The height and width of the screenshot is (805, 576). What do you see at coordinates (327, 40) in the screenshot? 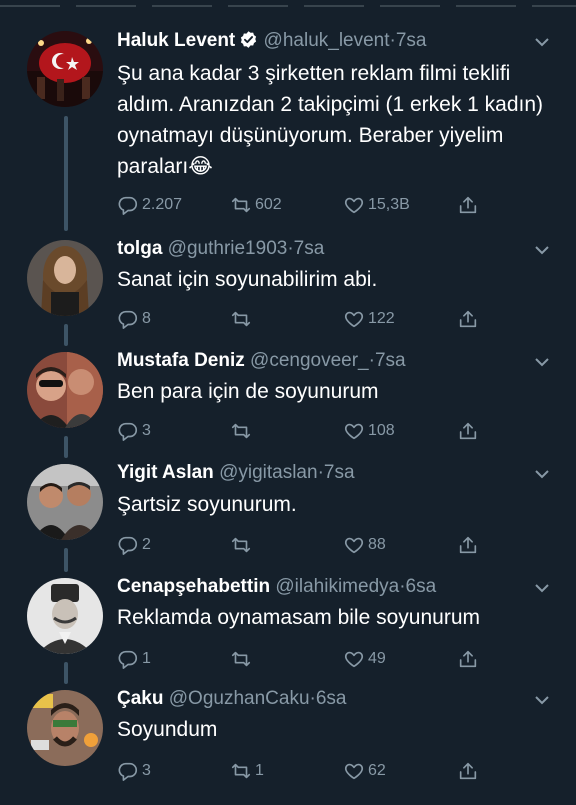
I see `user-handle: @haluk_levent` at bounding box center [327, 40].